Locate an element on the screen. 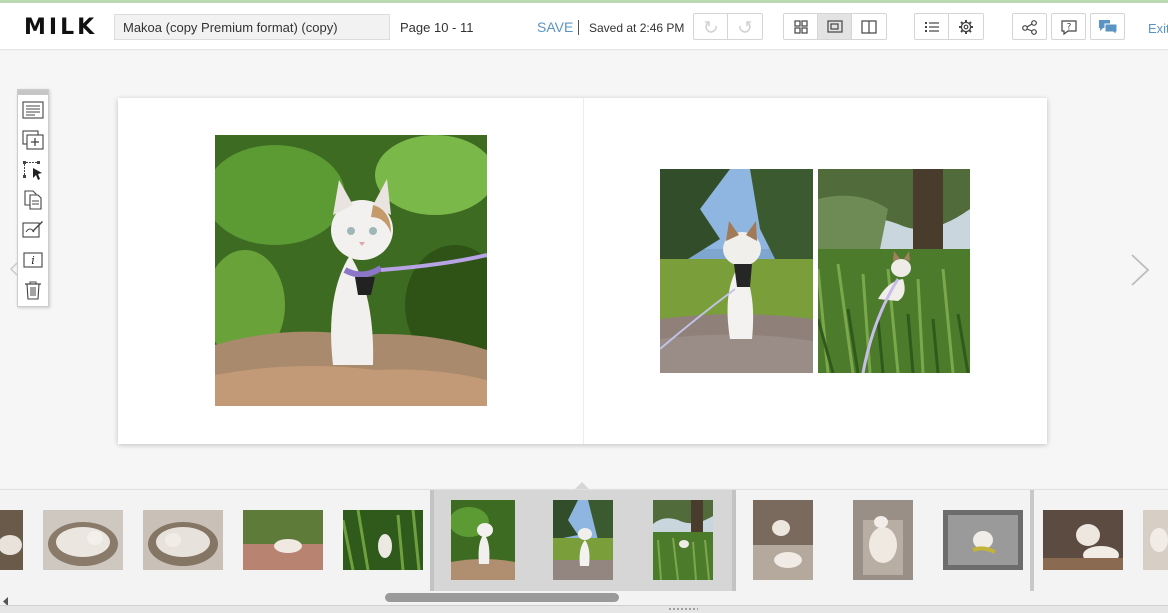 This screenshot has width=1168, height=613. next-spread-arrow is located at coordinates (1140, 272).